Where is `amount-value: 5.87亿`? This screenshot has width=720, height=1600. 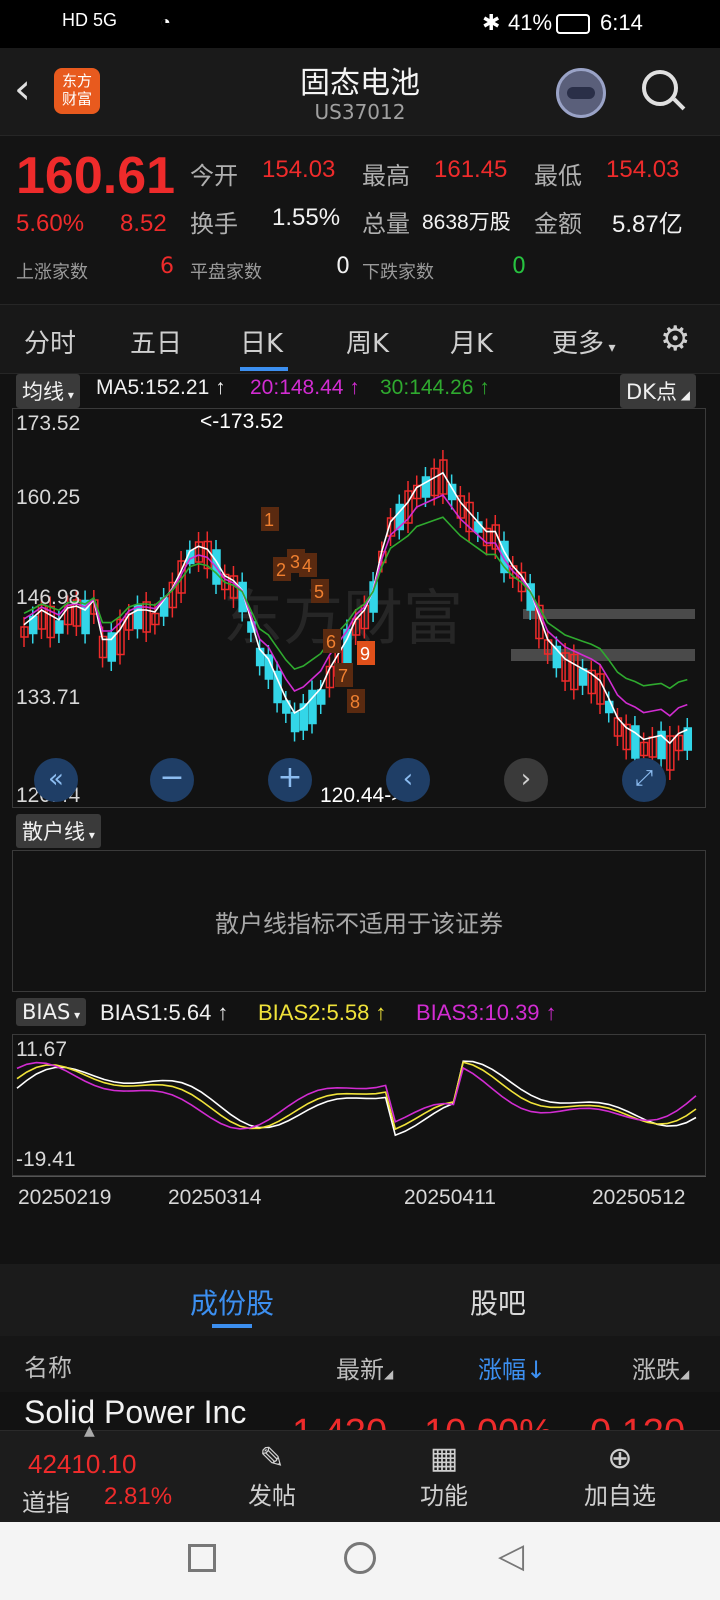 amount-value: 5.87亿 is located at coordinates (647, 224).